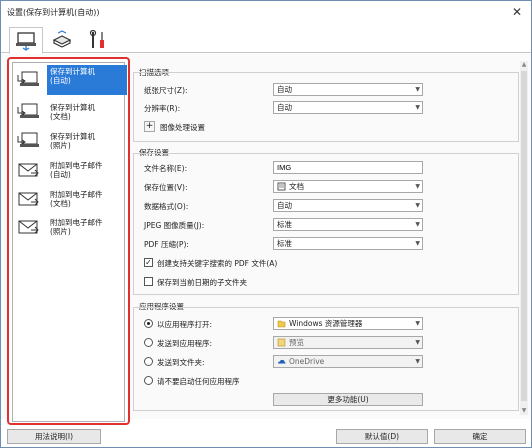  Describe the element at coordinates (348, 224) in the screenshot. I see `jpeg-quality-select: 标准 ▼` at that location.